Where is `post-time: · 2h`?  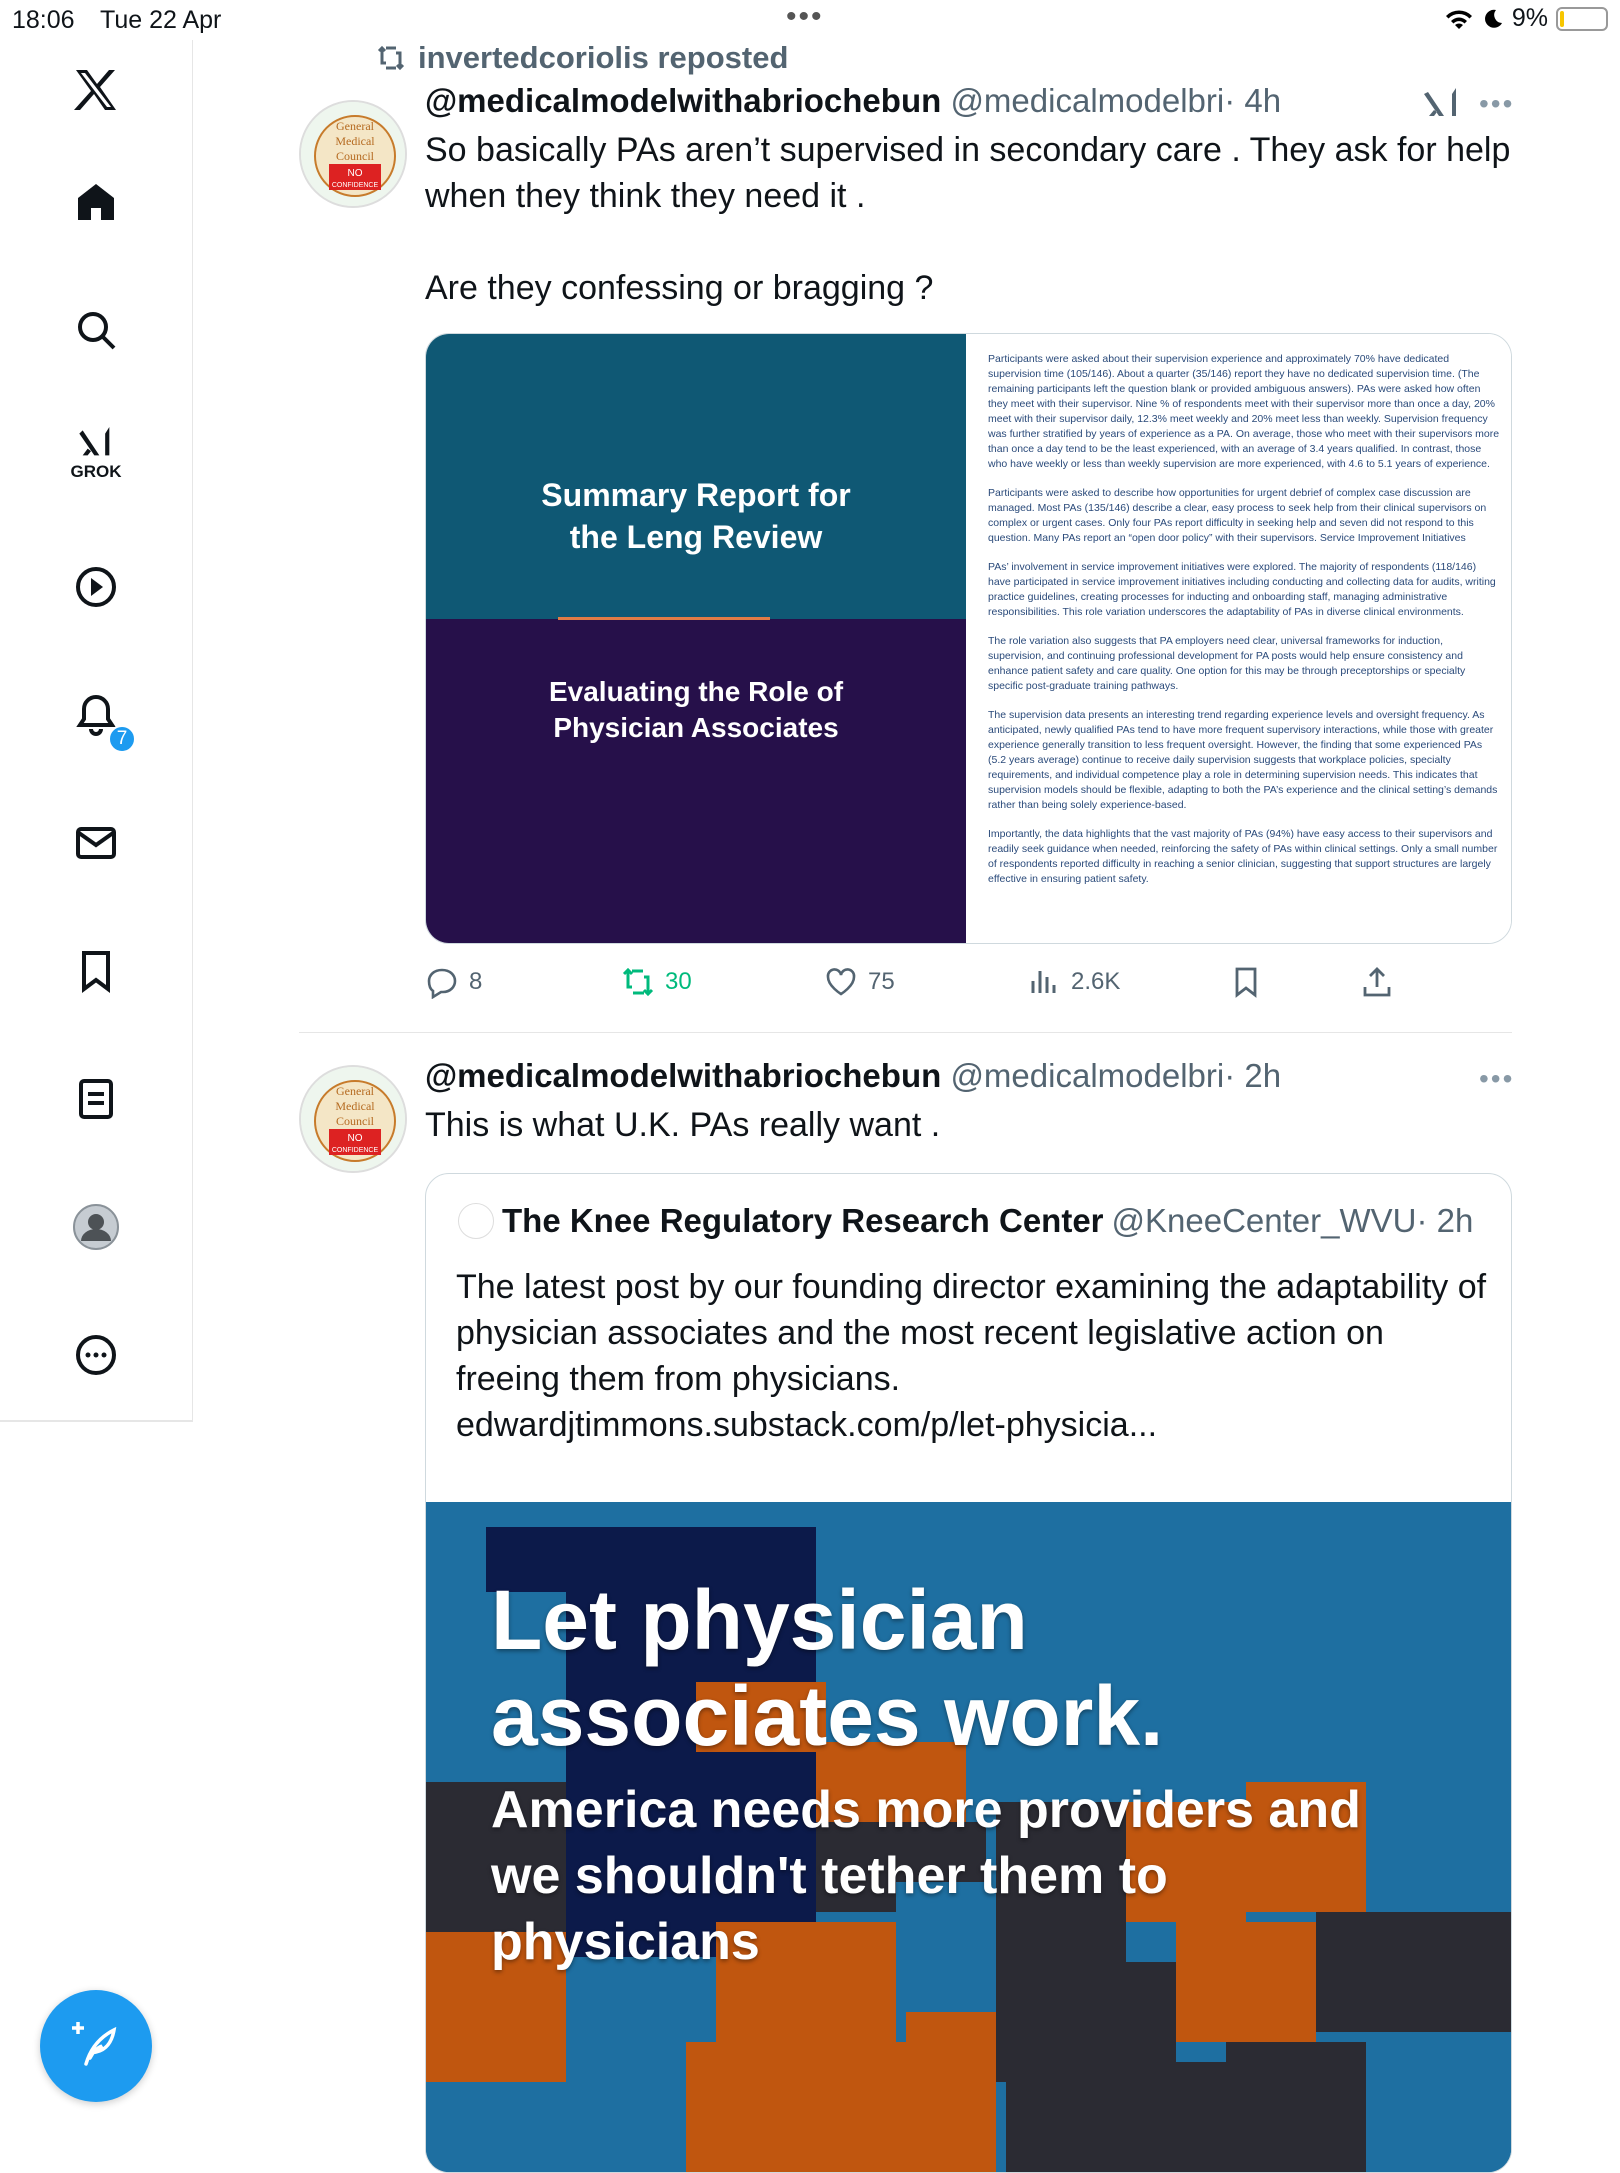 post-time: · 2h is located at coordinates (1252, 1075).